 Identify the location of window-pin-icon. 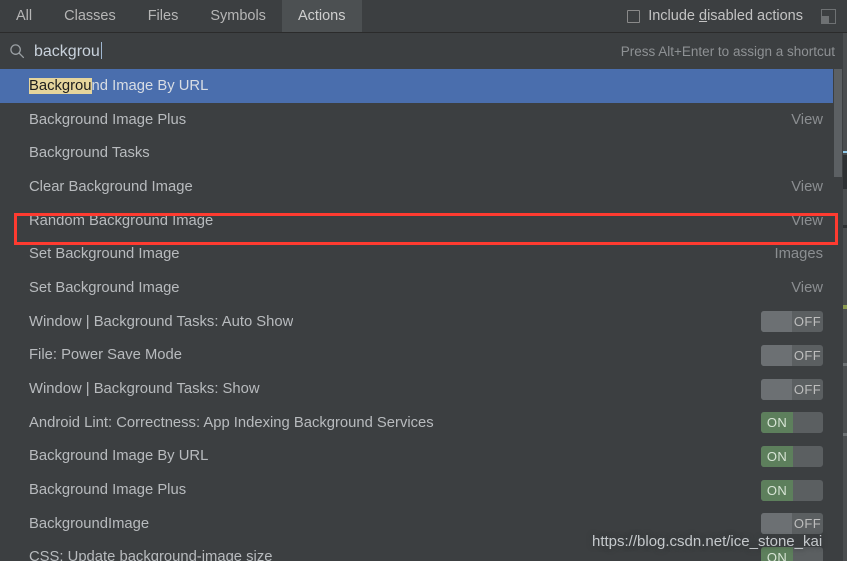
(828, 16).